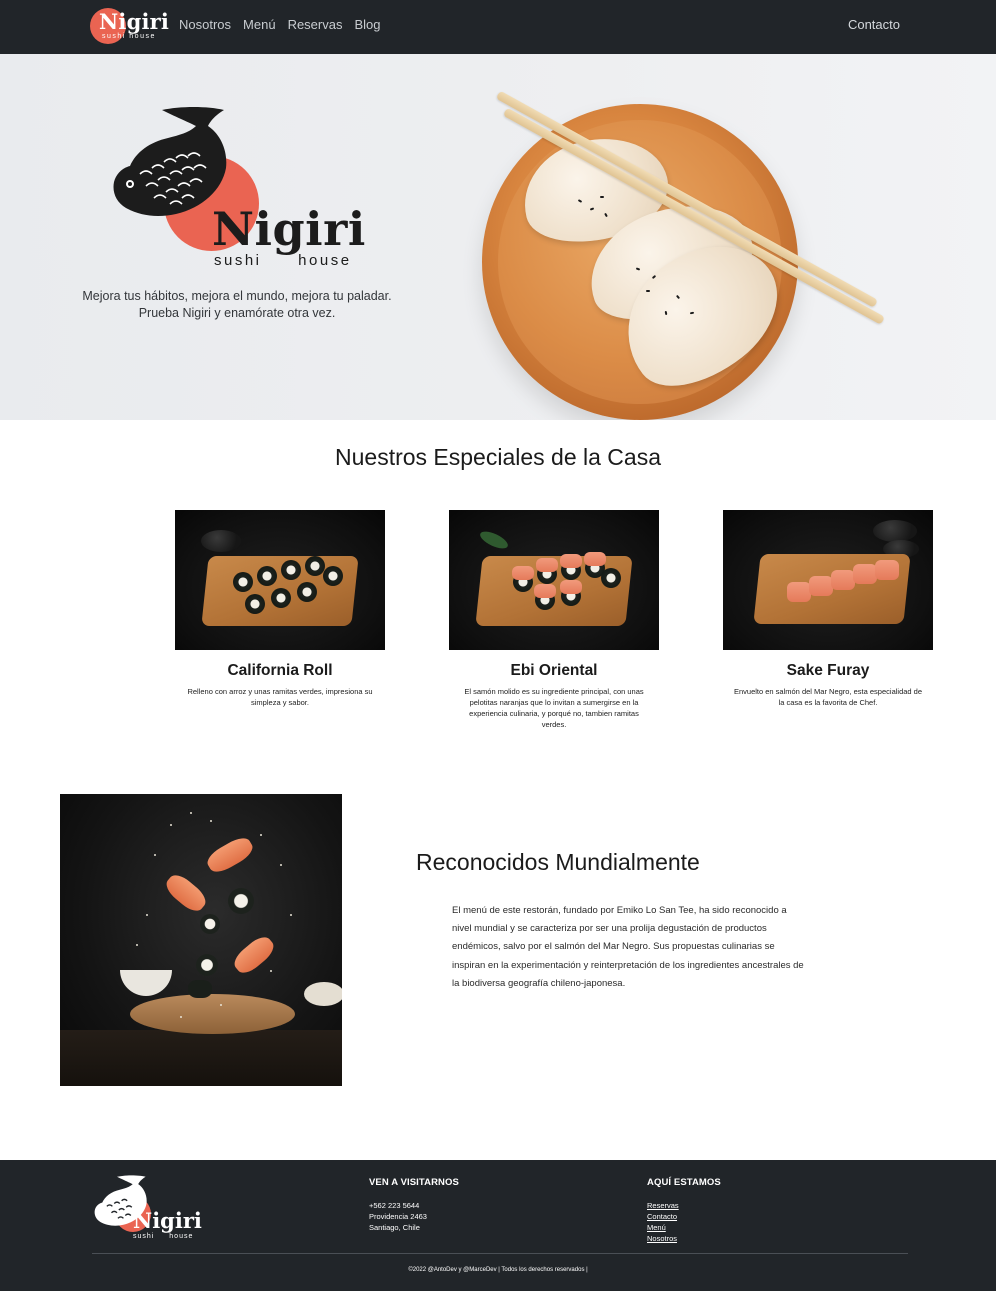  What do you see at coordinates (398, 1216) in the screenshot?
I see `footer-street: Providencia 2463` at bounding box center [398, 1216].